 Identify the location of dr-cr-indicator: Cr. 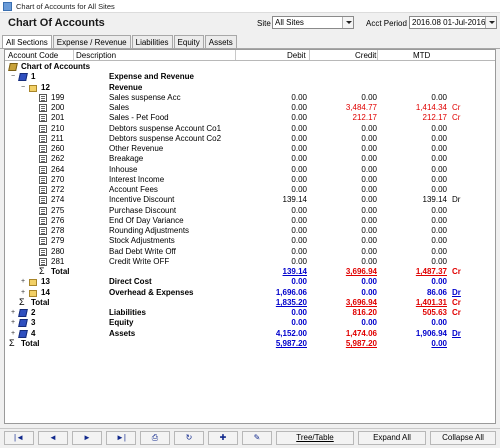
(456, 271).